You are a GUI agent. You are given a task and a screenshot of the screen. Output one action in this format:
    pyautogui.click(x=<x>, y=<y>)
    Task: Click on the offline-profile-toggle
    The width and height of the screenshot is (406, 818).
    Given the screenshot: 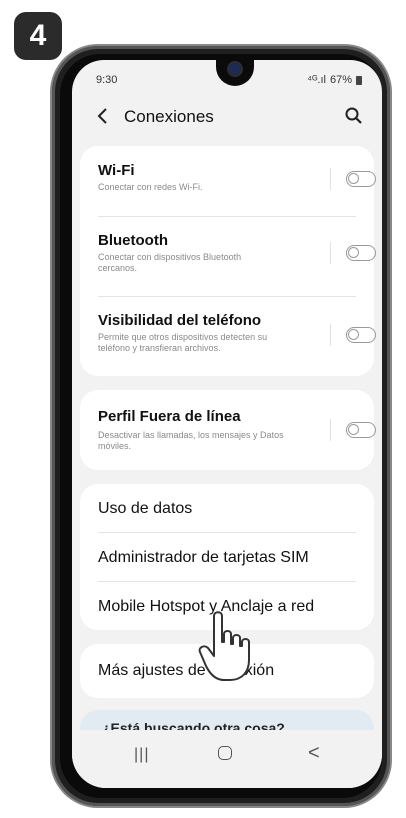 What is the action you would take?
    pyautogui.click(x=361, y=430)
    